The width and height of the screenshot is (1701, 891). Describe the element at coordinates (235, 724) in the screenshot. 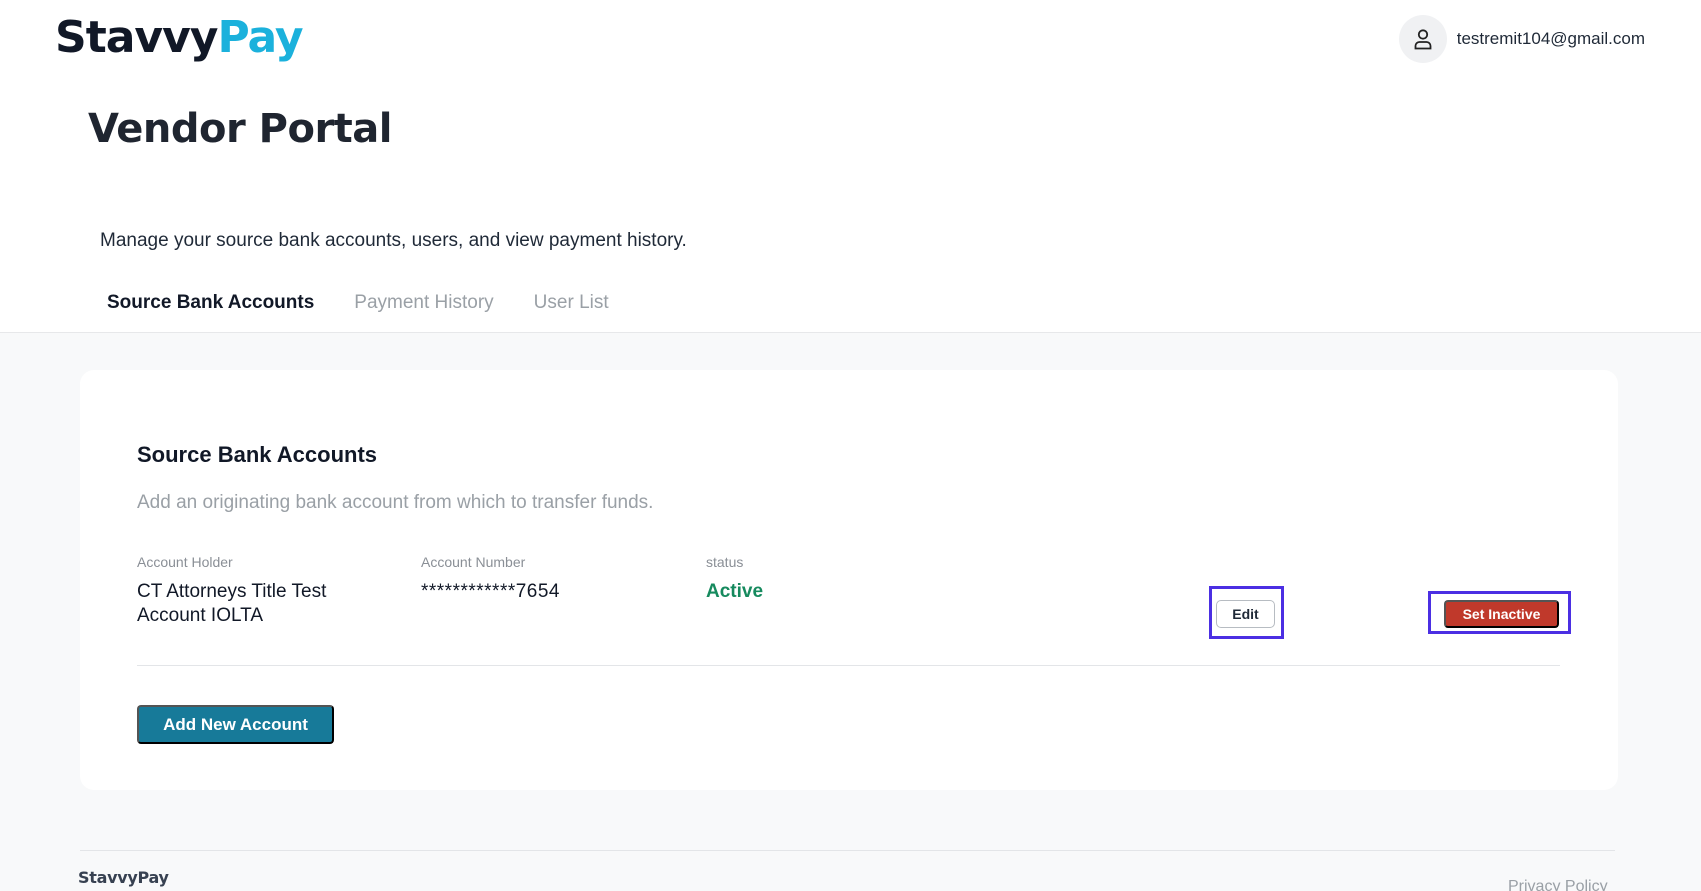

I see `add-new-account-button: Add New Account` at that location.